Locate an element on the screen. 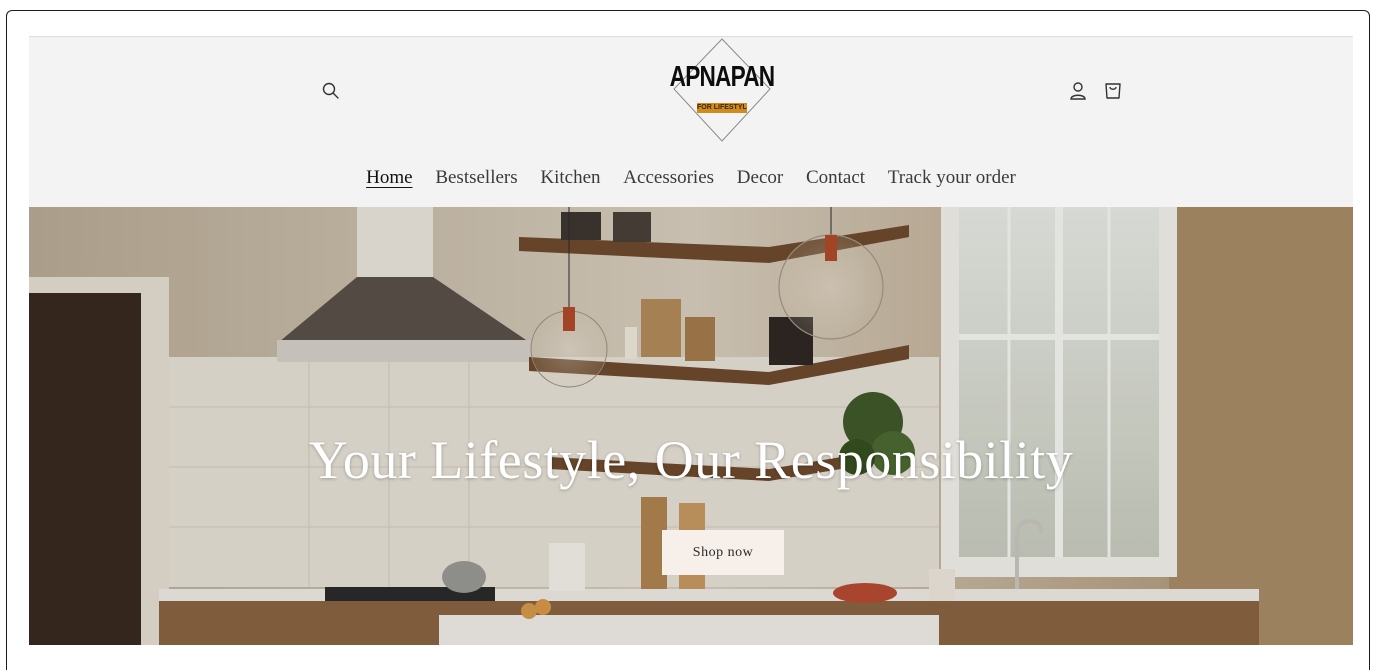 The height and width of the screenshot is (670, 1378). nav-item-home: Home is located at coordinates (389, 178).